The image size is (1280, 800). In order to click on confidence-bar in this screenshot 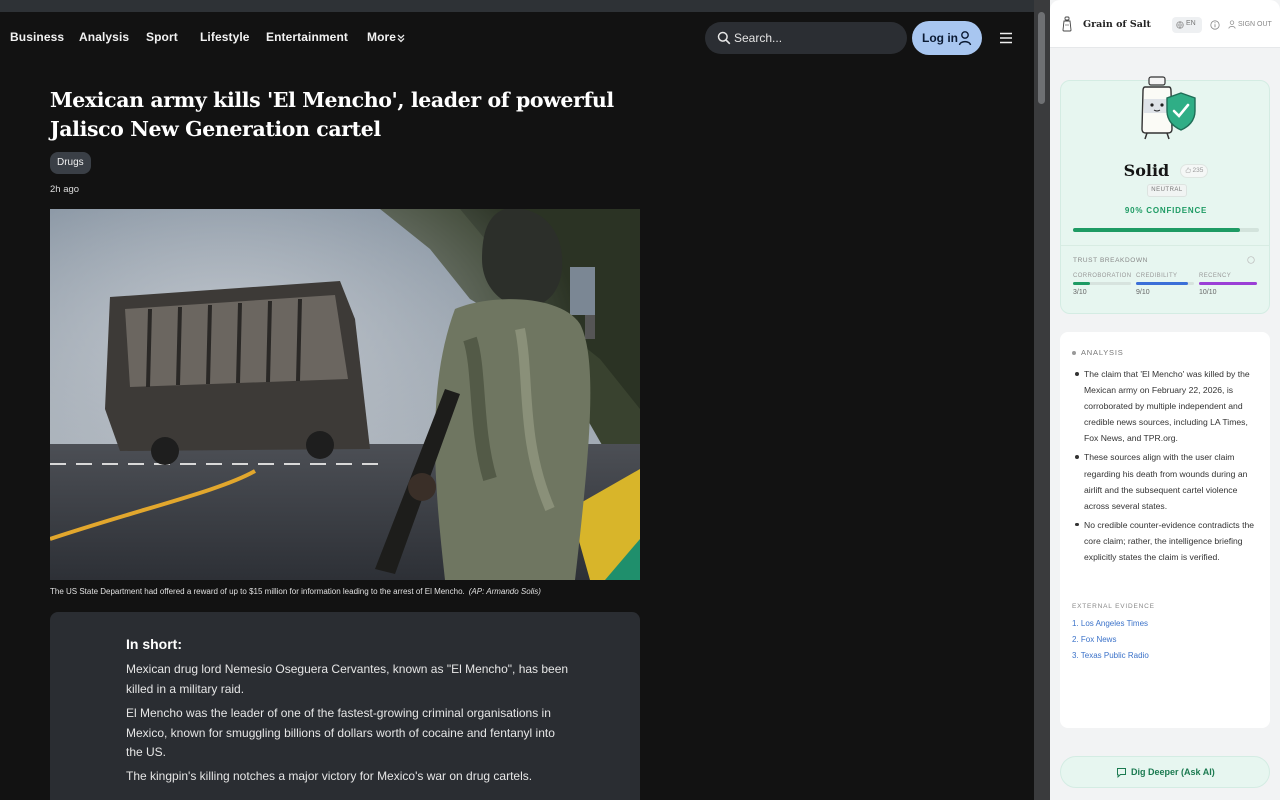, I will do `click(1166, 230)`.